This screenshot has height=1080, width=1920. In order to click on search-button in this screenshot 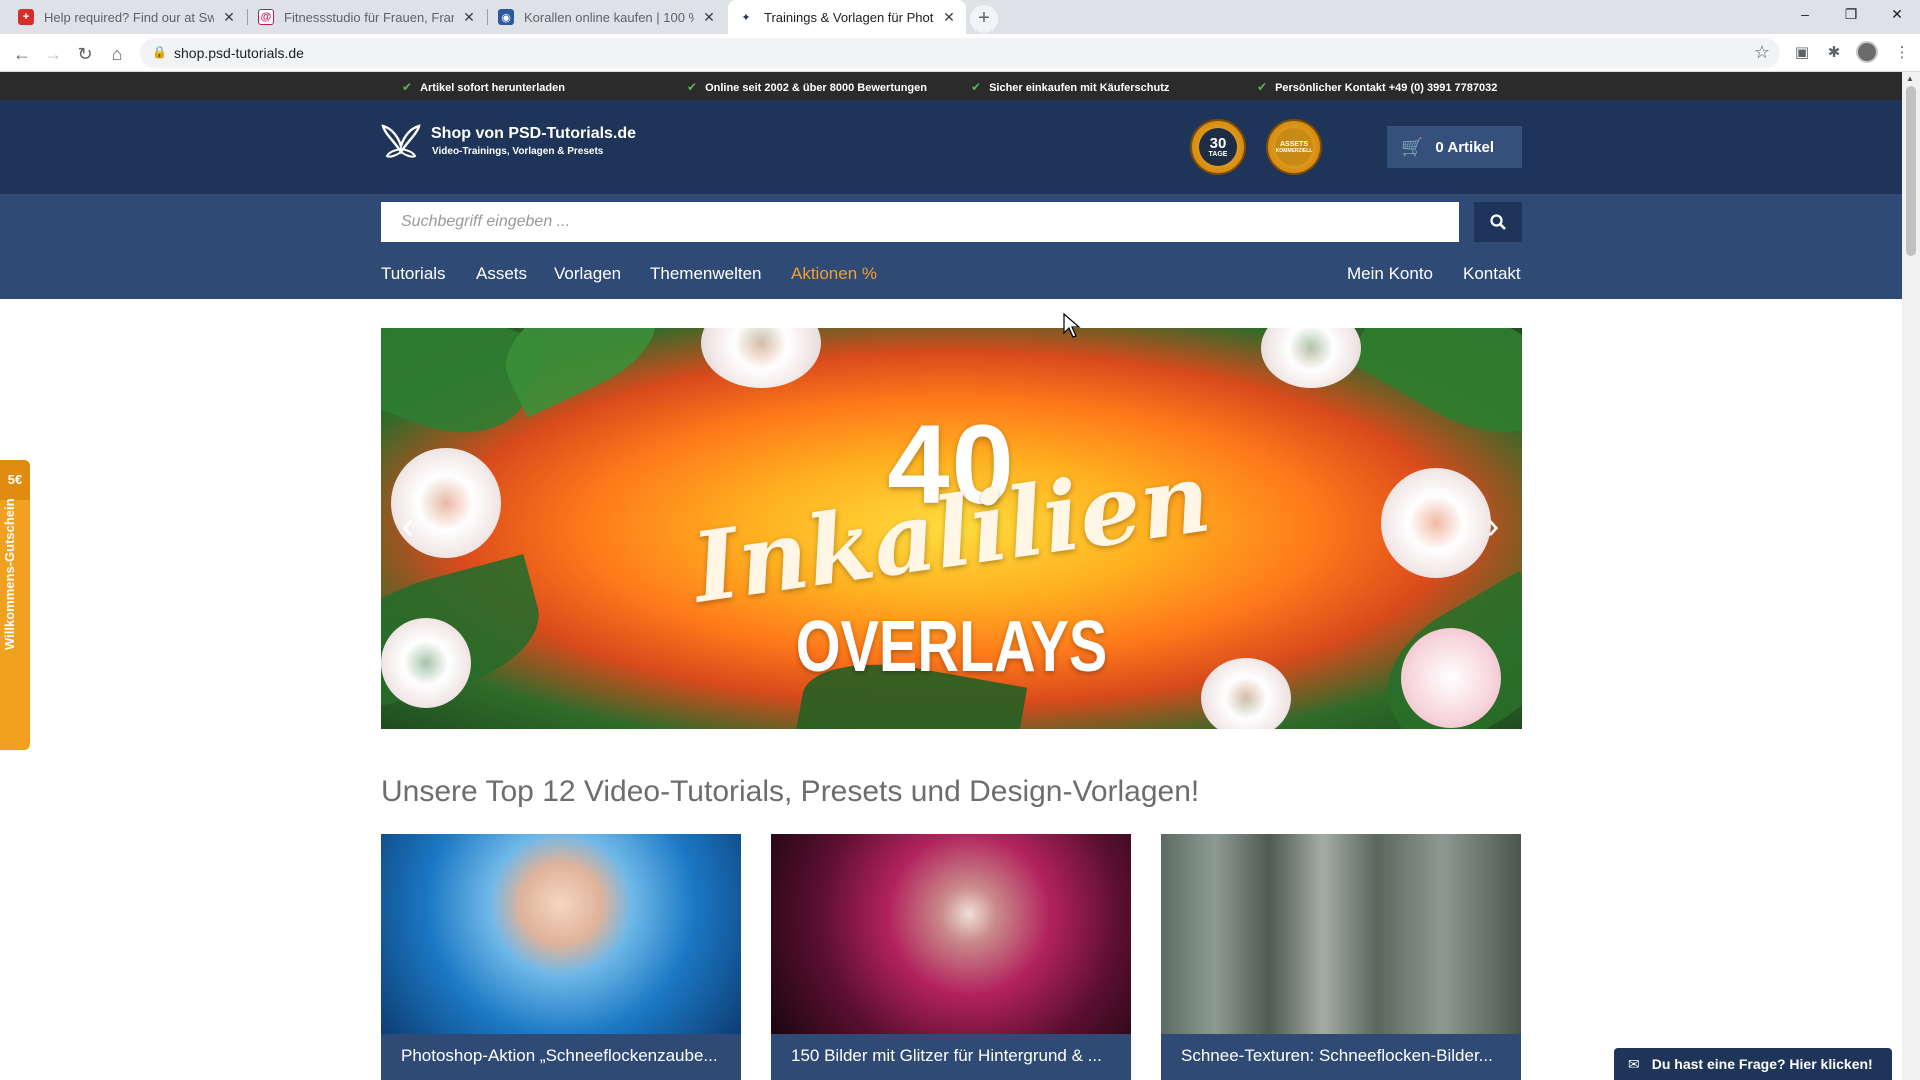, I will do `click(1498, 222)`.